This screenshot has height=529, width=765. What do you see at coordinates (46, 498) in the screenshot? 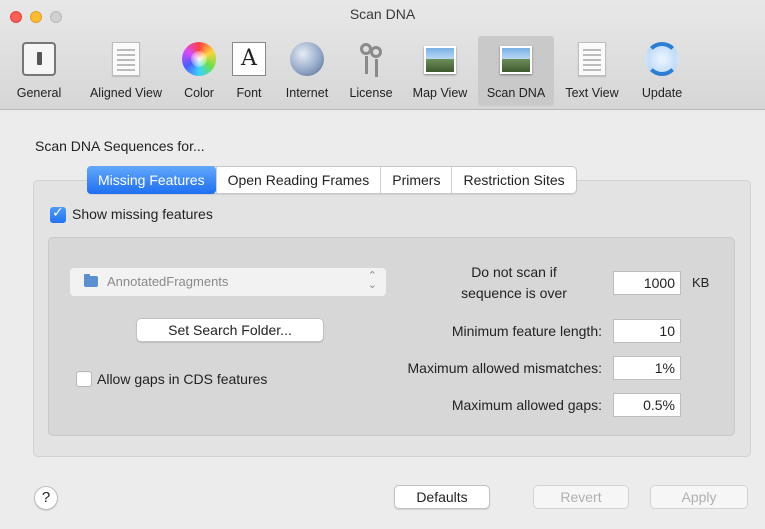
I see `help-button: ?` at bounding box center [46, 498].